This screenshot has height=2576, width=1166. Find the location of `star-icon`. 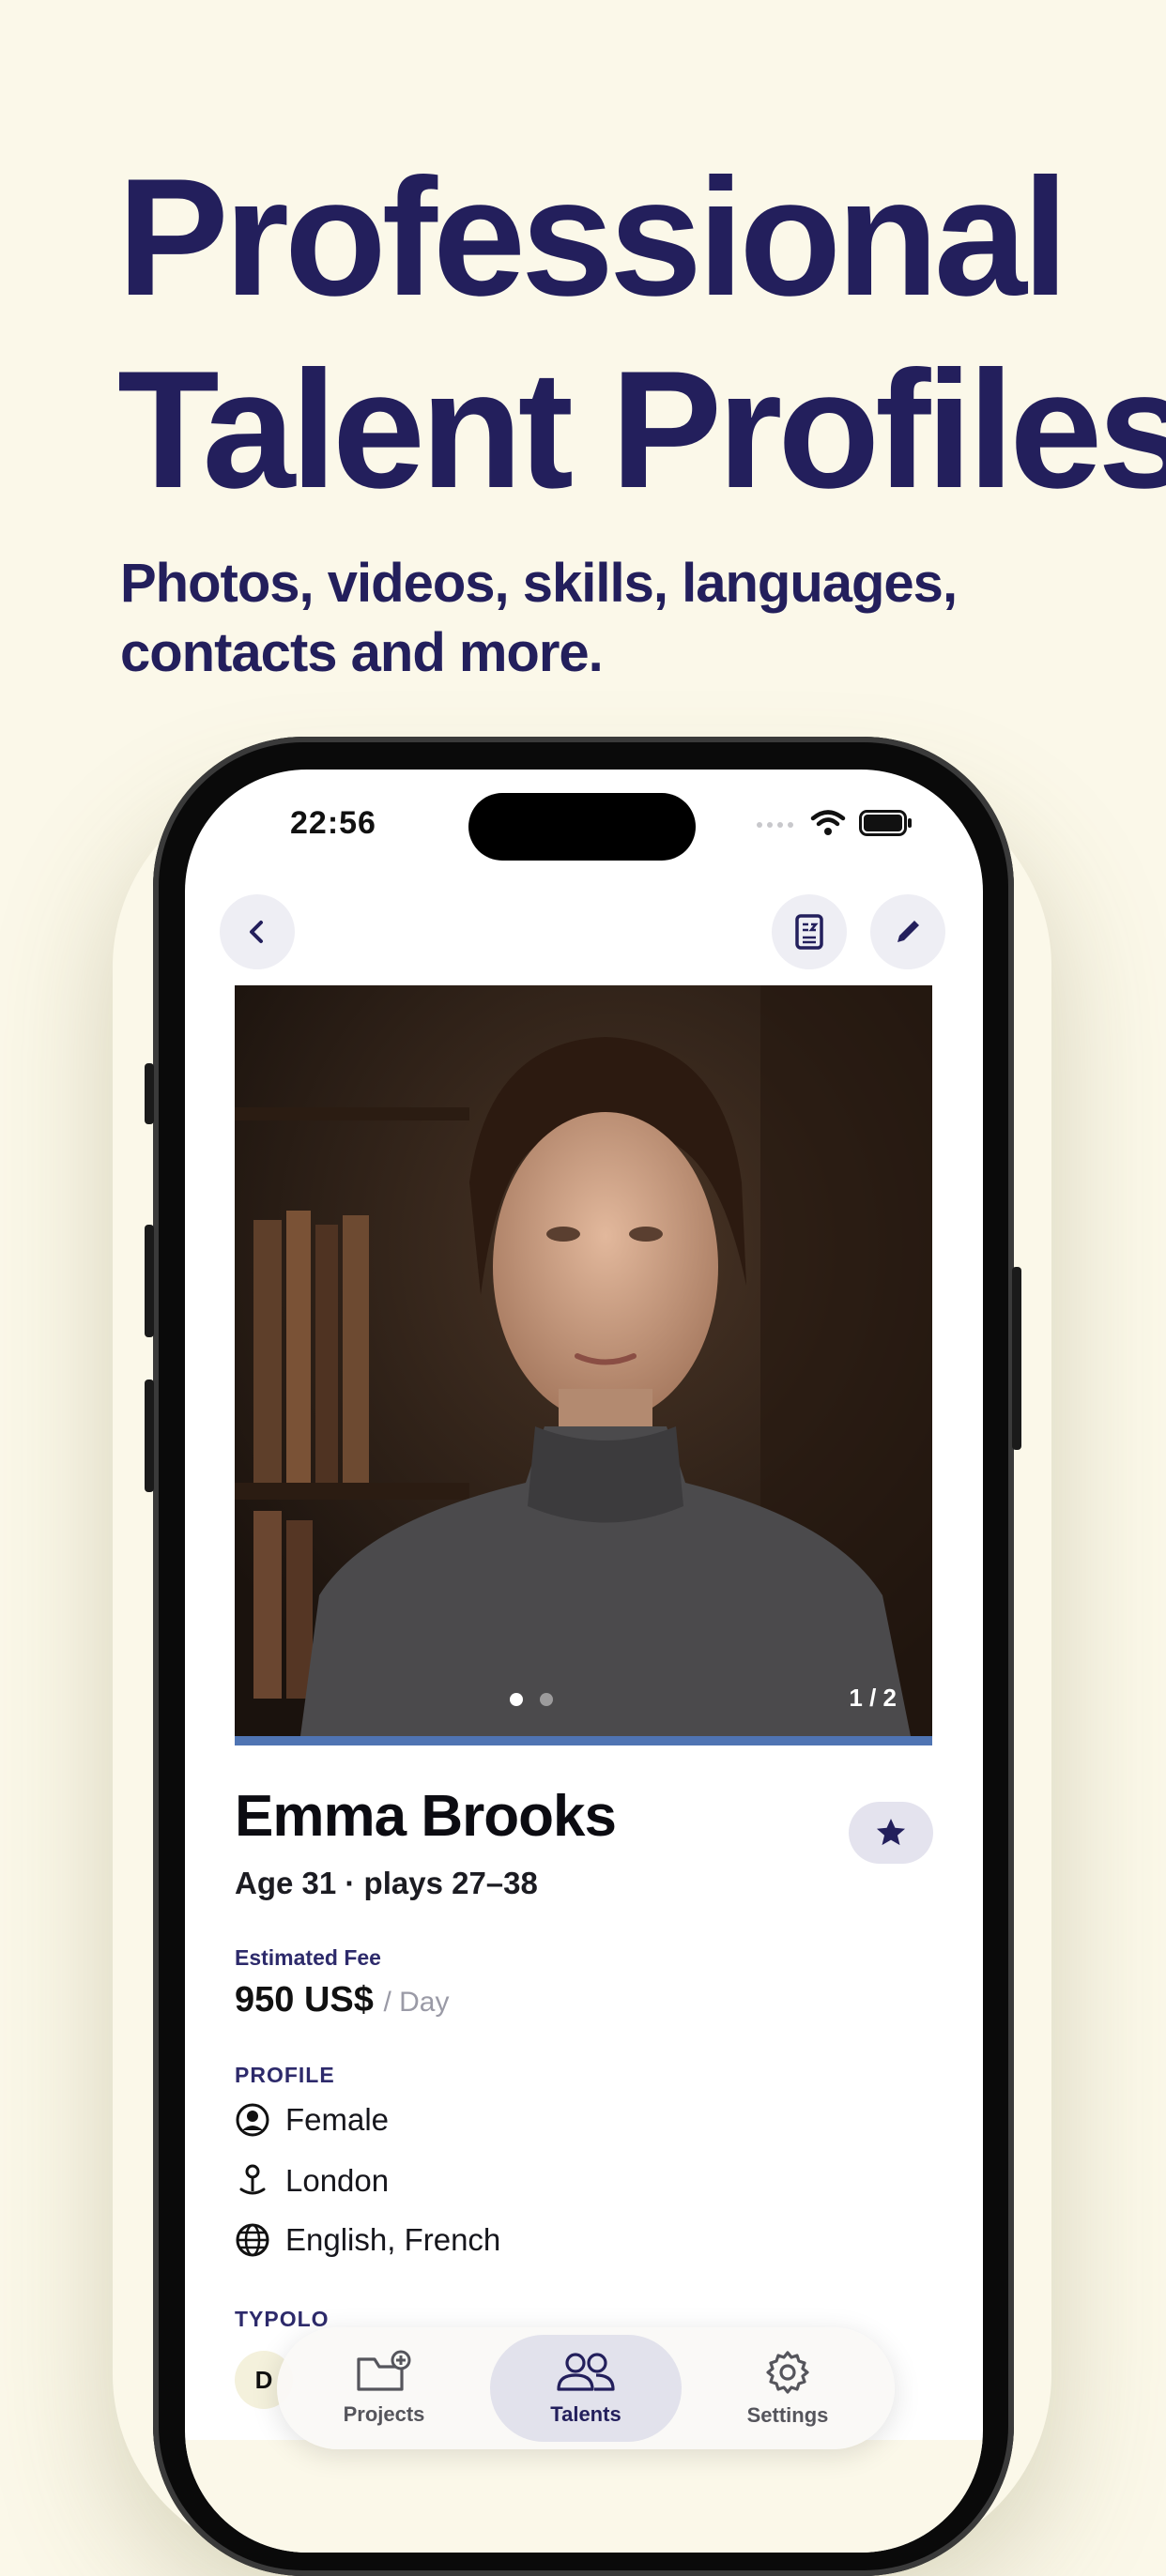

star-icon is located at coordinates (891, 1832).